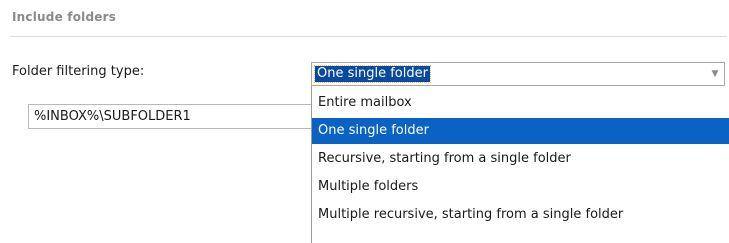 The width and height of the screenshot is (729, 243). Describe the element at coordinates (518, 74) in the screenshot. I see `folder-filtering-type-select: One single folder ▼` at that location.